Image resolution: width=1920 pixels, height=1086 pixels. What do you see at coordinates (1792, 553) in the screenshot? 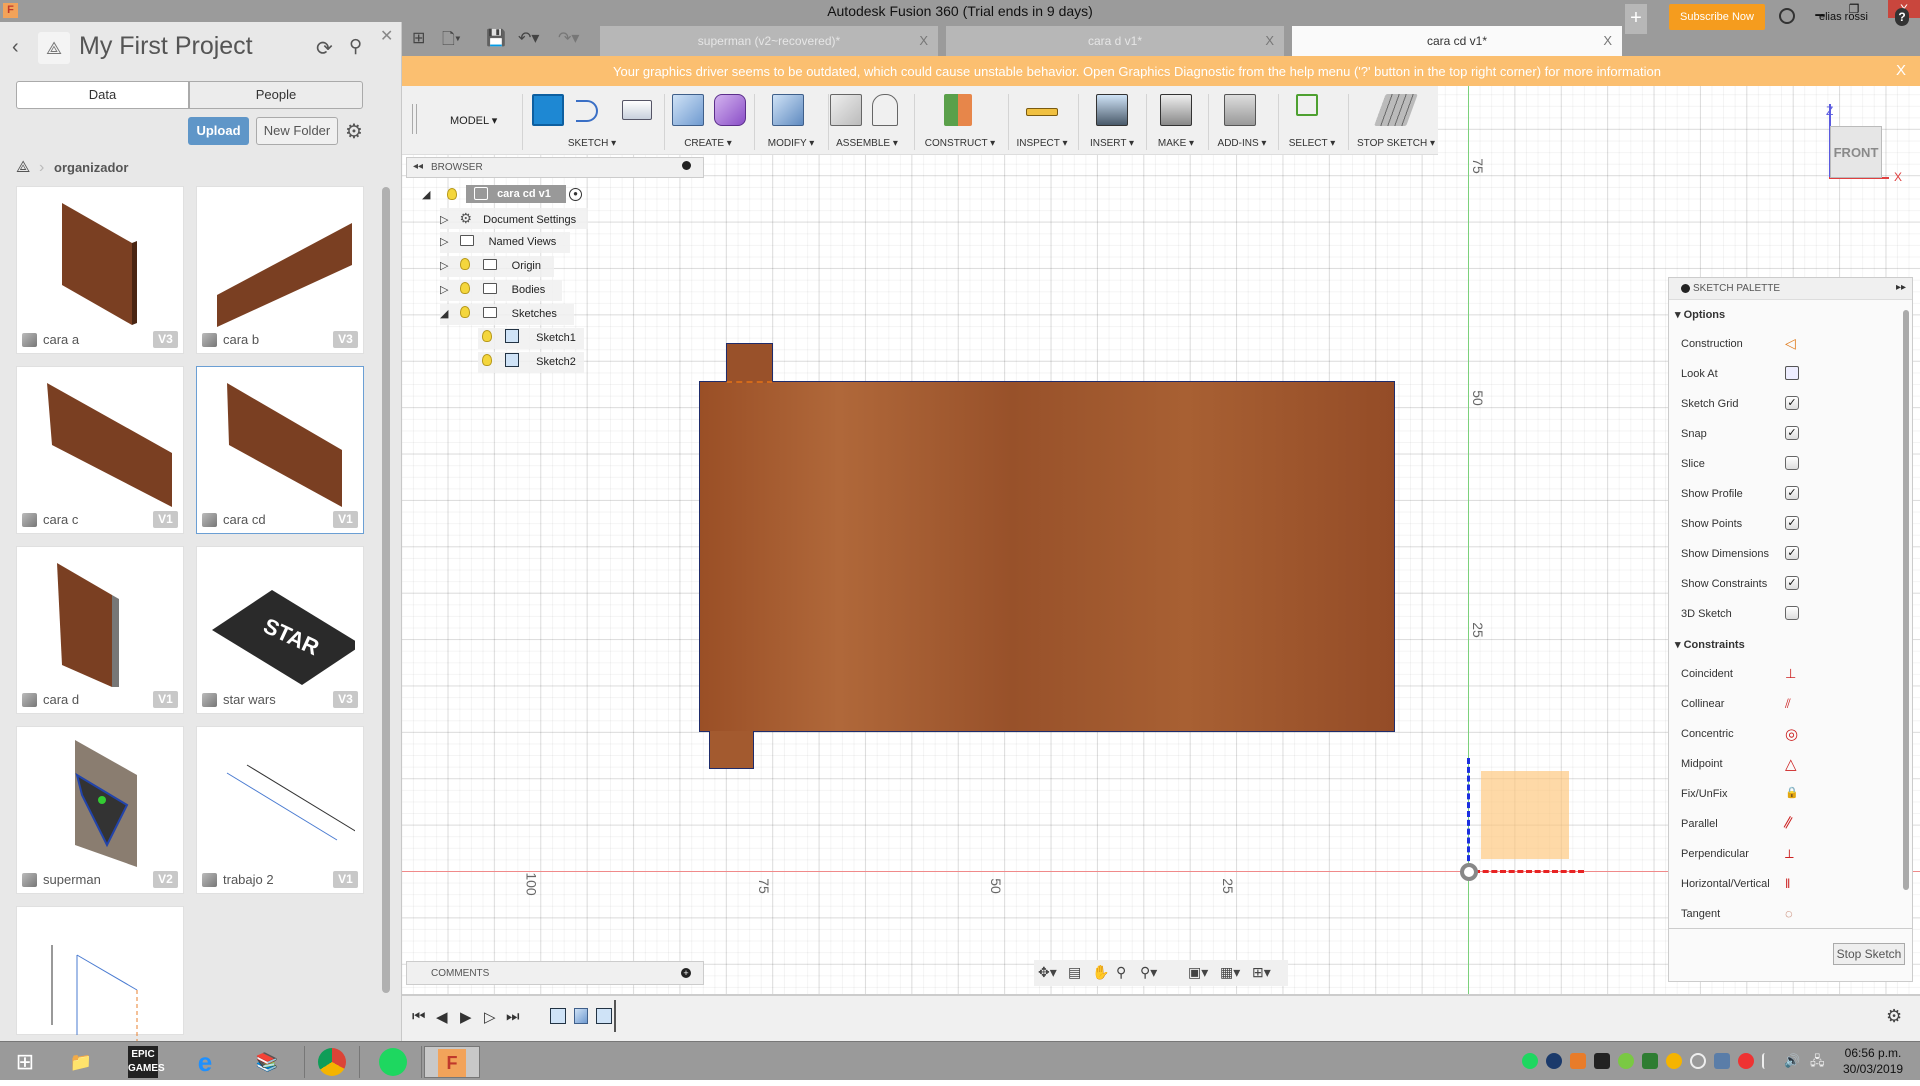
I see `show-dimensions-checkbox: ✓` at bounding box center [1792, 553].